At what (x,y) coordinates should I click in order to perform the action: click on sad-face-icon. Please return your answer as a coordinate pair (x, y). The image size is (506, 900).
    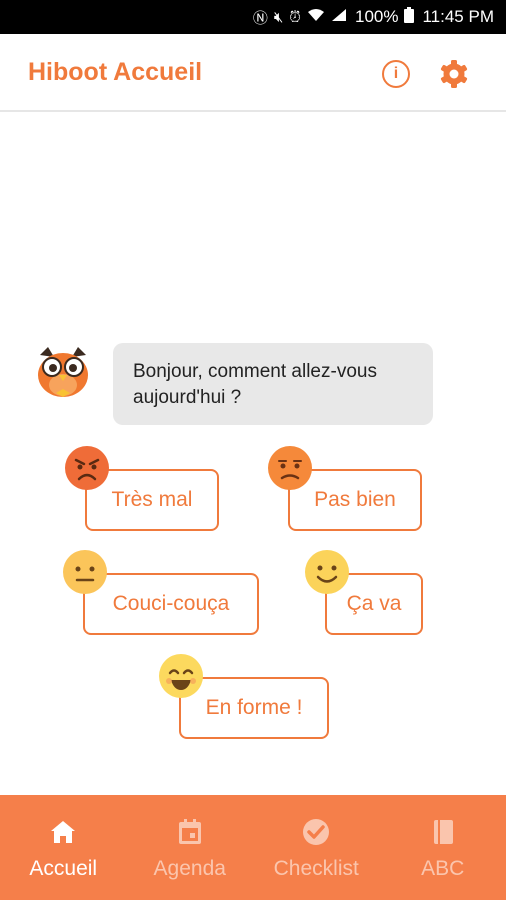
    Looking at the image, I should click on (290, 468).